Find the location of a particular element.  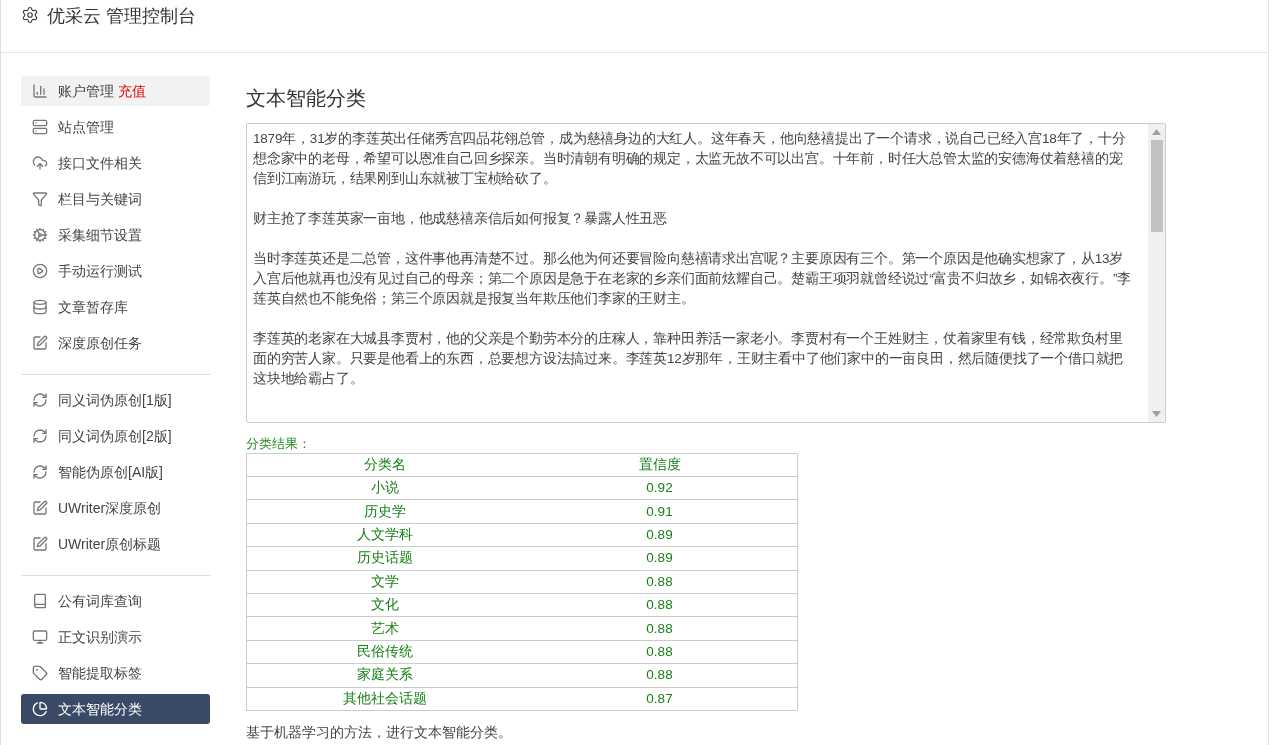

scrollbar-thumb is located at coordinates (1156, 186).